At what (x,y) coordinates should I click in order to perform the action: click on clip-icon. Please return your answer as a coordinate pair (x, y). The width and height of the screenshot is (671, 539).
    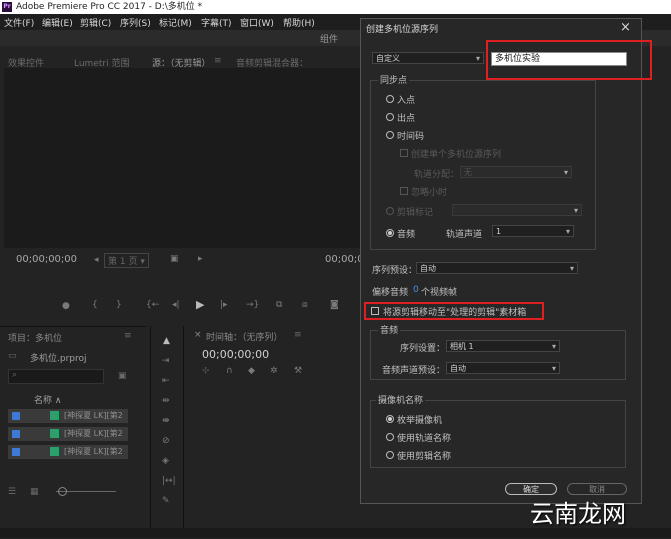
    Looking at the image, I should click on (54, 433).